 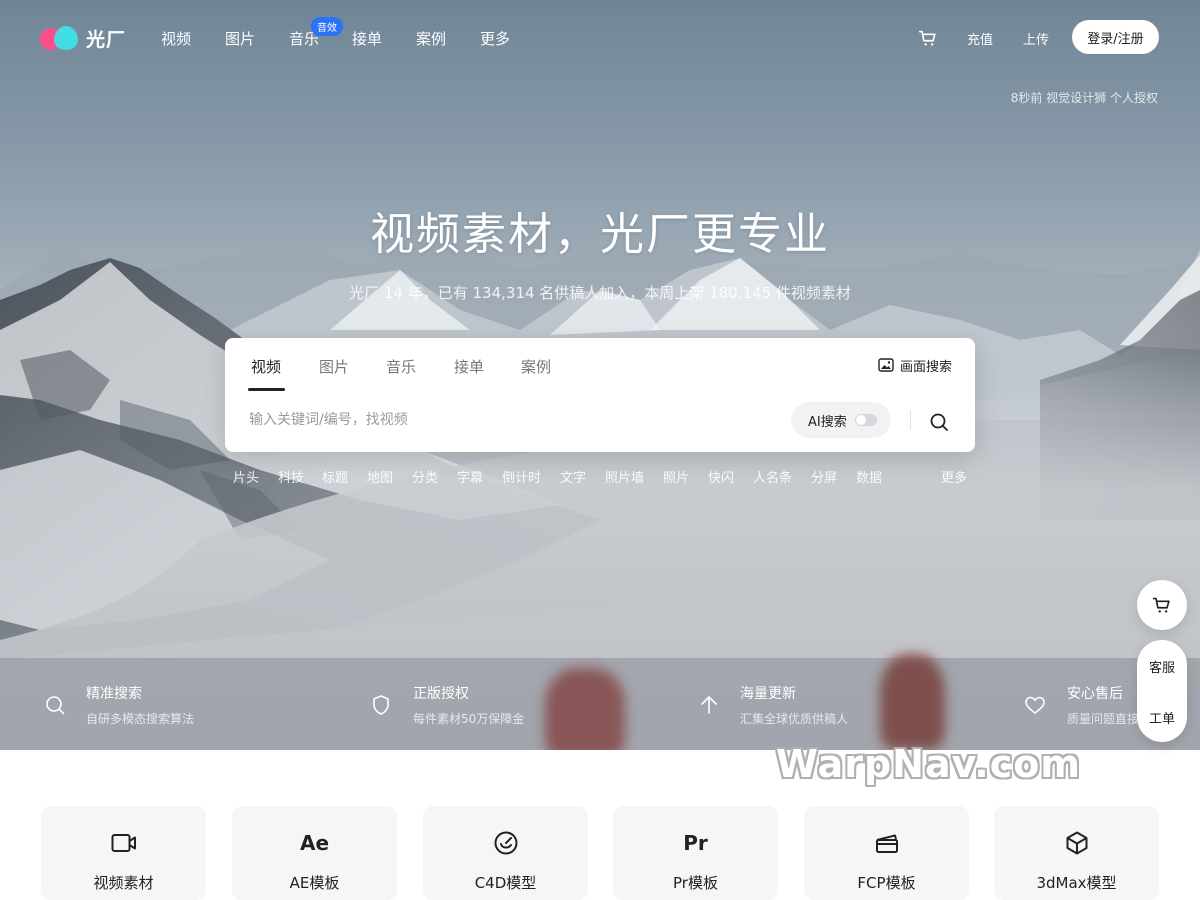 What do you see at coordinates (1036, 38) in the screenshot?
I see `upload-link: 上传` at bounding box center [1036, 38].